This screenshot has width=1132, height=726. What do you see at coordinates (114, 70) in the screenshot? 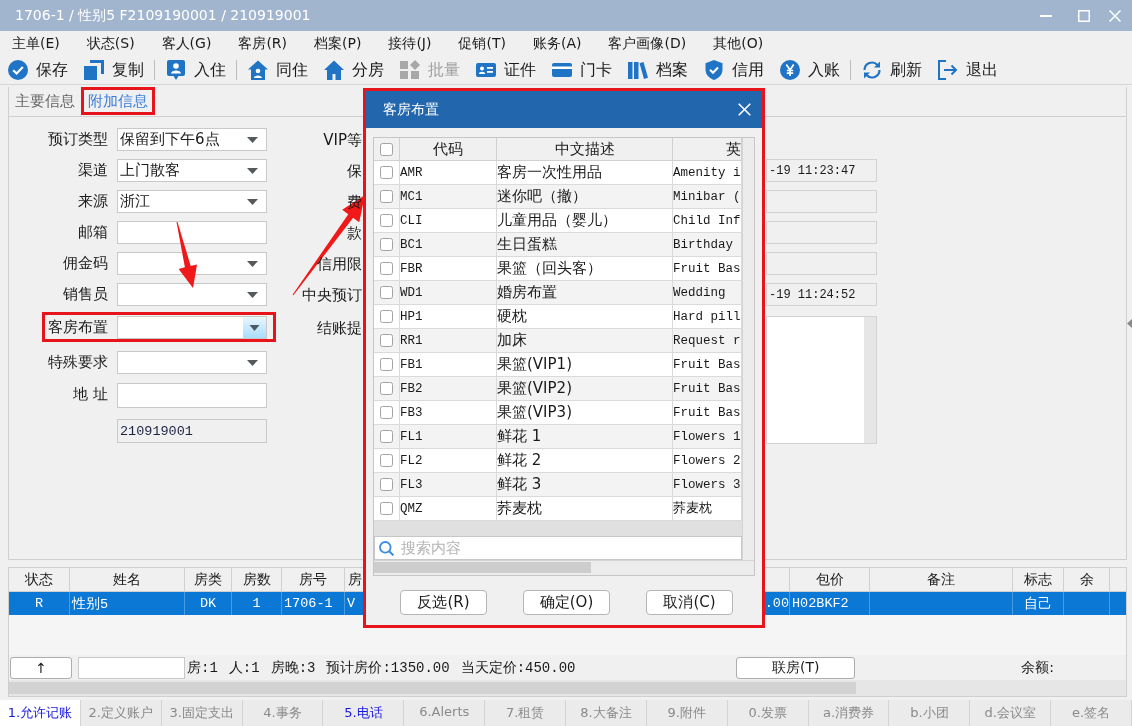
I see `toolbar-button: 复制` at bounding box center [114, 70].